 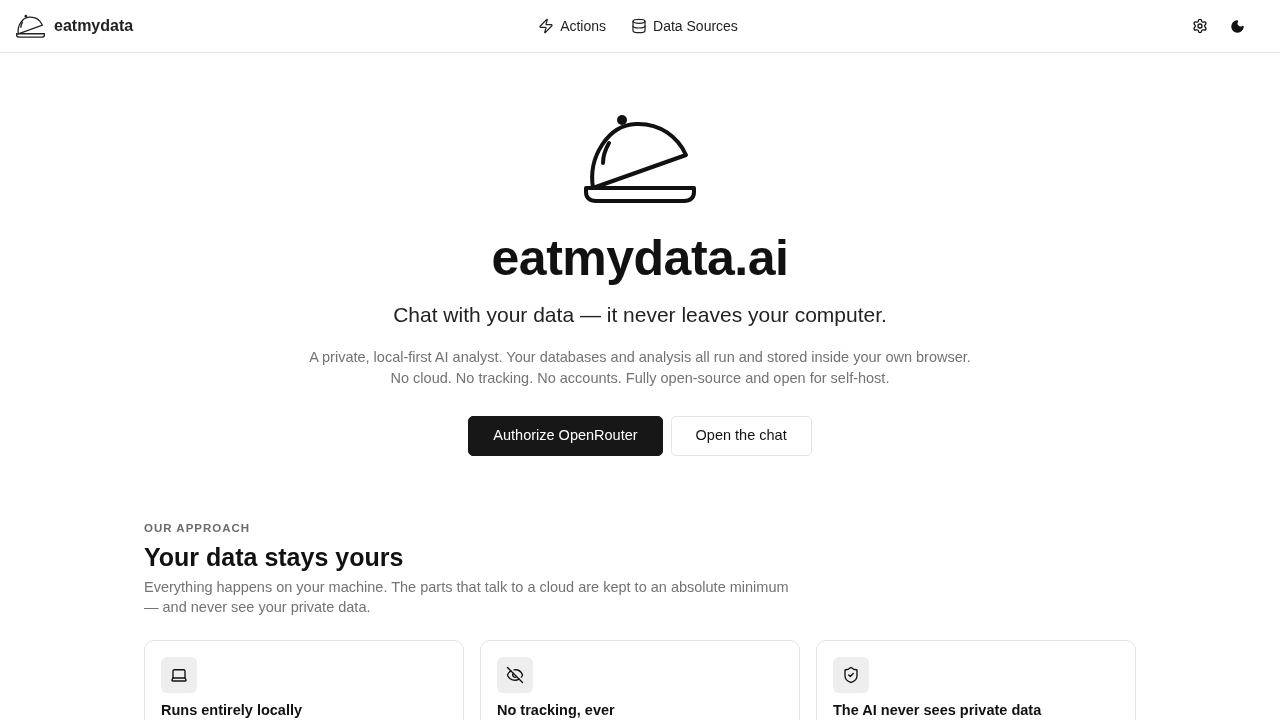 I want to click on section-heading: Your data stays yours, so click(x=274, y=558).